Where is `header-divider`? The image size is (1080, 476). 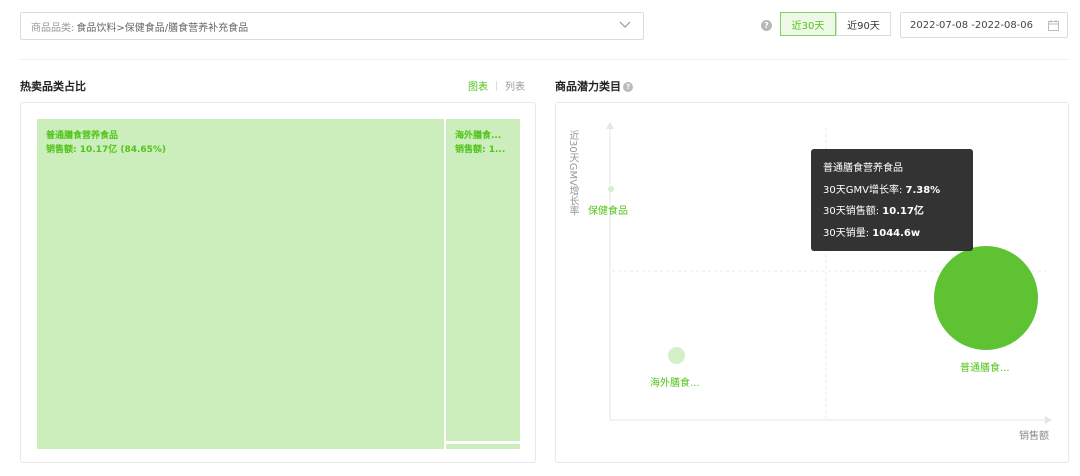 header-divider is located at coordinates (544, 59).